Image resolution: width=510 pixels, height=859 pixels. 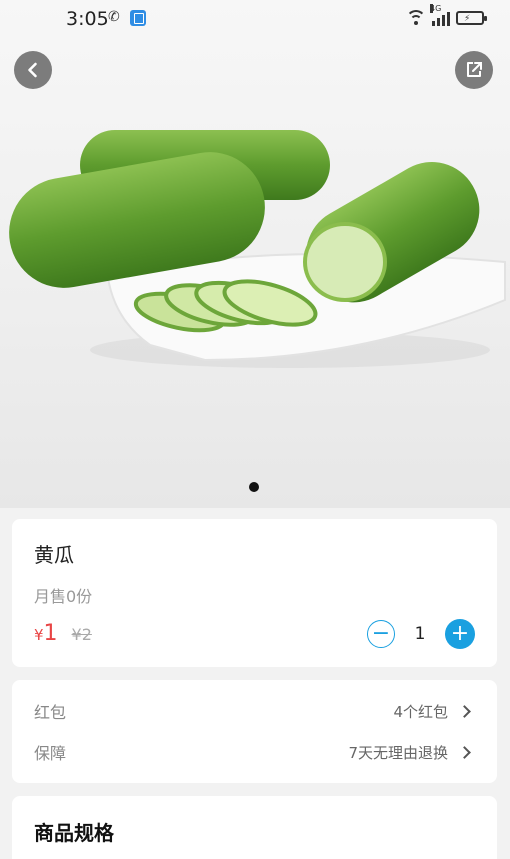 I want to click on share-icon, so click(x=474, y=69).